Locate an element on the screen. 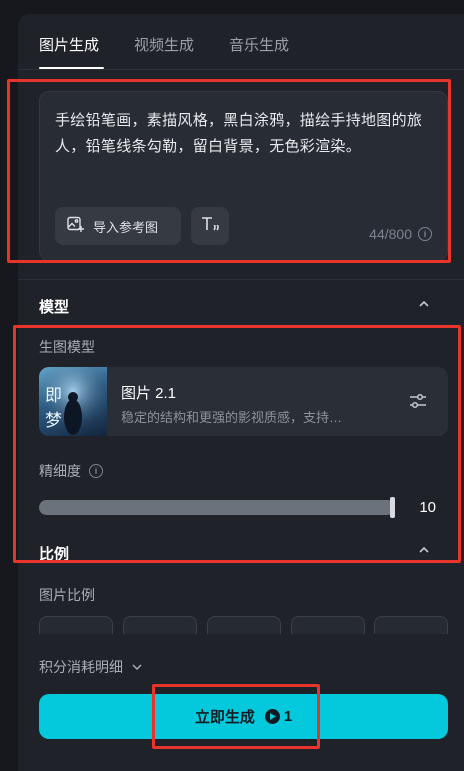 The width and height of the screenshot is (464, 771). model-thumbnail: 即 梦 is located at coordinates (73, 401).